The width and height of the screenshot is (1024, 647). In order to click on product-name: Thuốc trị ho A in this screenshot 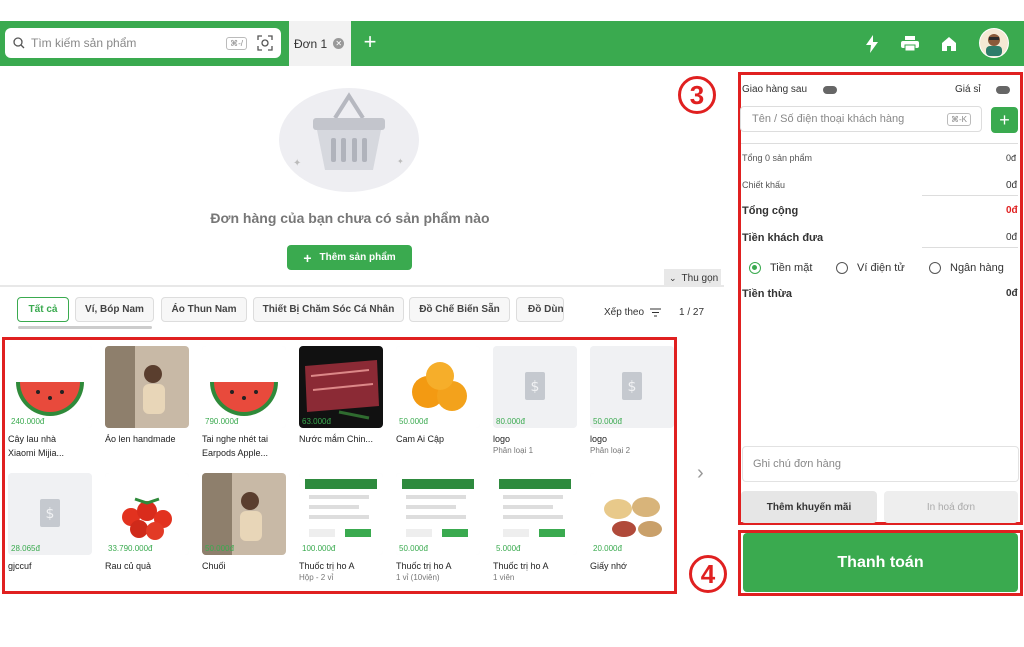, I will do `click(521, 566)`.